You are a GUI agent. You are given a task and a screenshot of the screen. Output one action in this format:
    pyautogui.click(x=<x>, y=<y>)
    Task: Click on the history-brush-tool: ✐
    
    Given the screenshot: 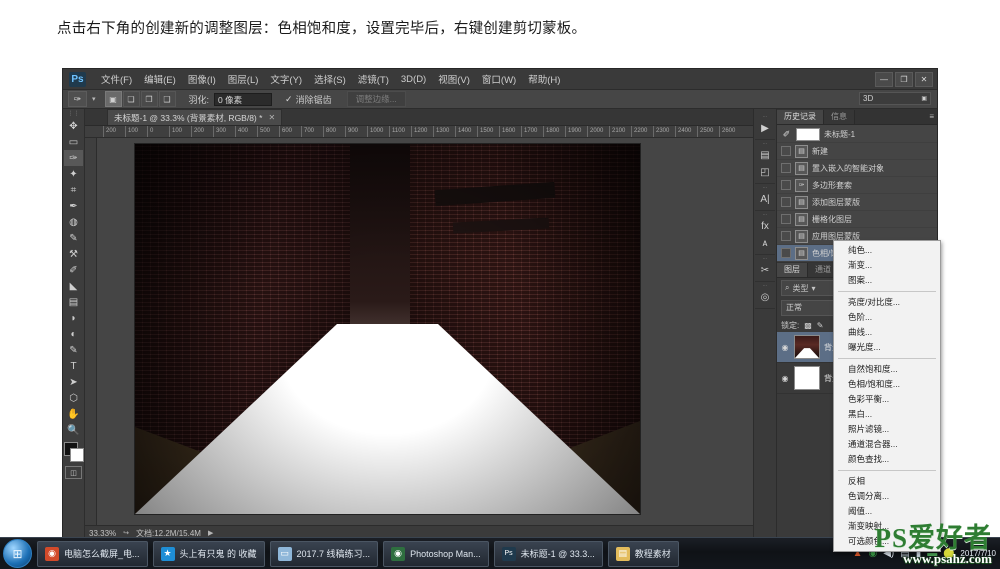 What is the action you would take?
    pyautogui.click(x=73, y=270)
    